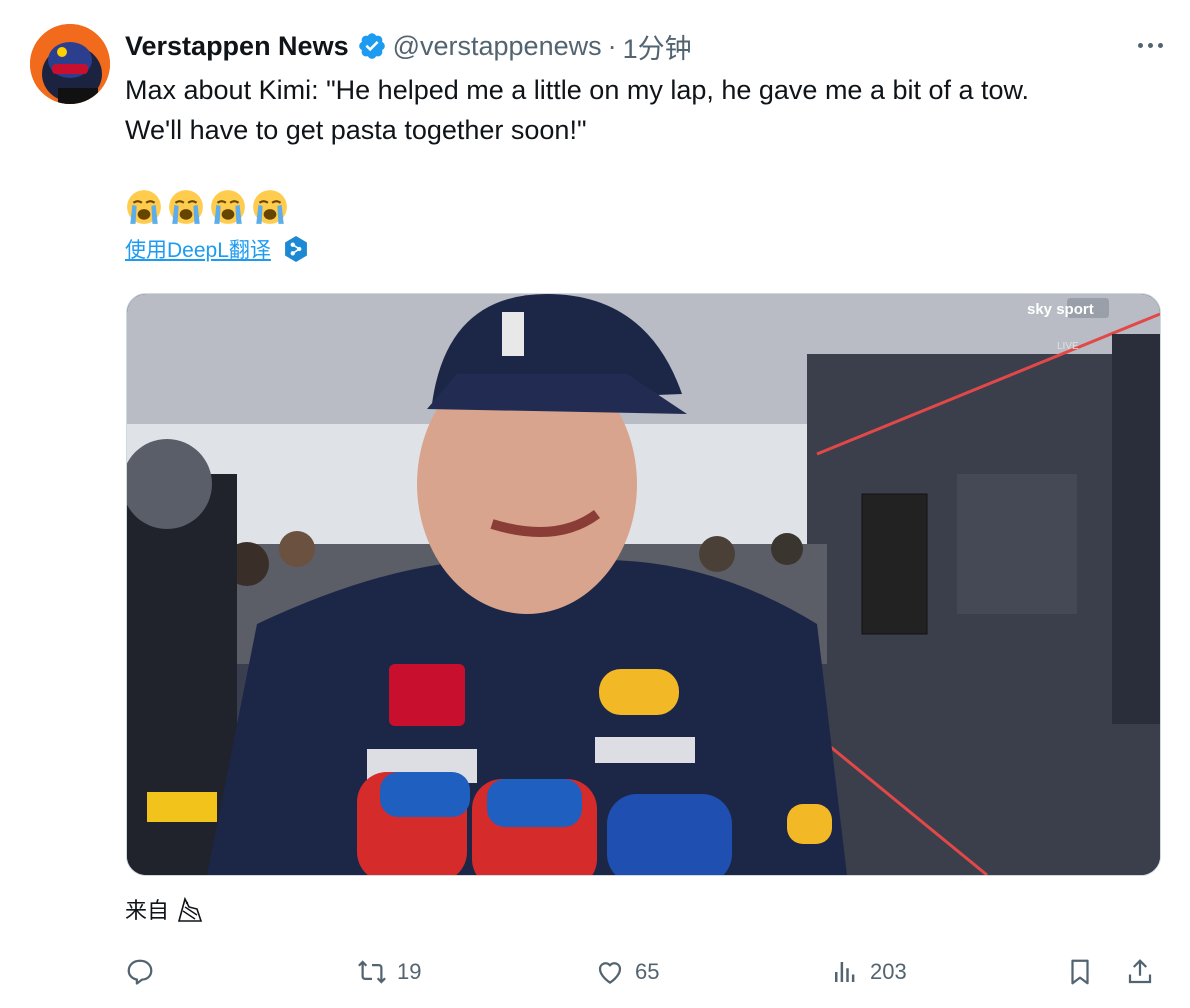 The image size is (1190, 1008). What do you see at coordinates (207, 207) in the screenshot?
I see `emoji-row` at bounding box center [207, 207].